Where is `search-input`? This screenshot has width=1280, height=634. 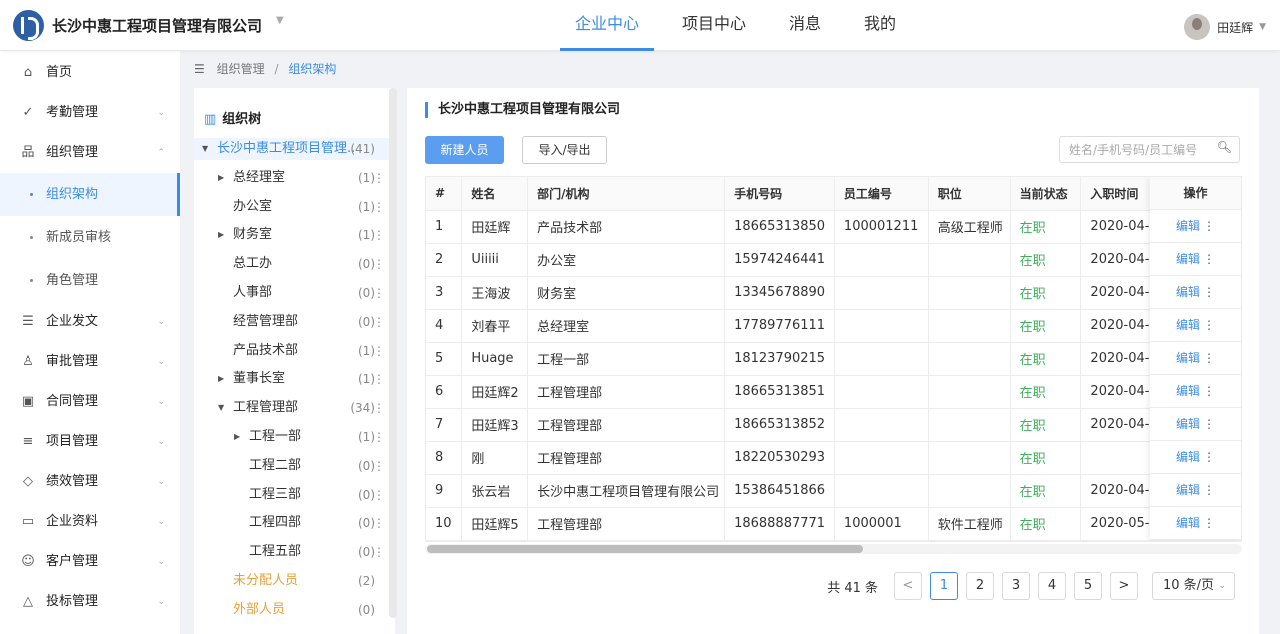 search-input is located at coordinates (1149, 149).